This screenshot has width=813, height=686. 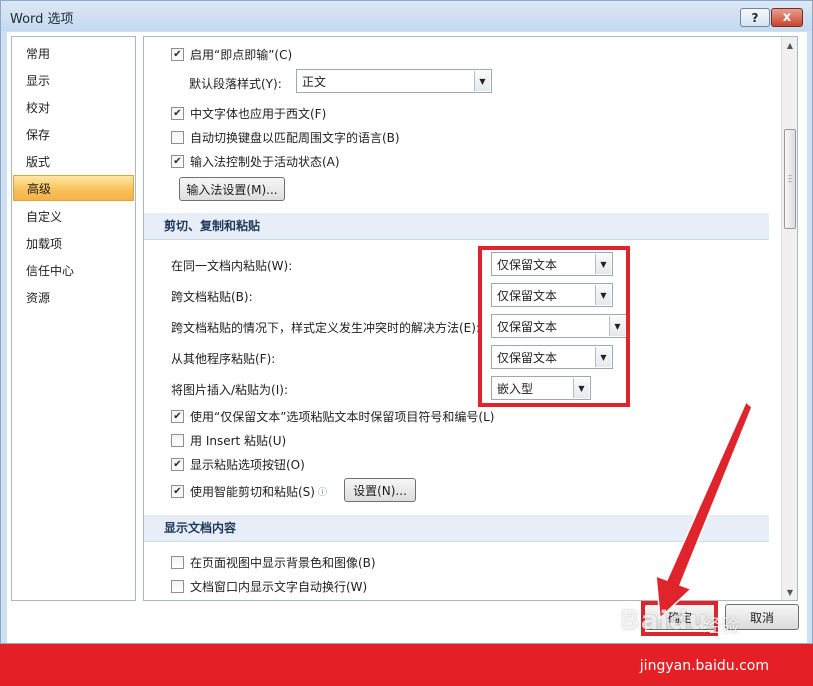 I want to click on option-label: 显示粘贴选项按钮(O), so click(x=247, y=464).